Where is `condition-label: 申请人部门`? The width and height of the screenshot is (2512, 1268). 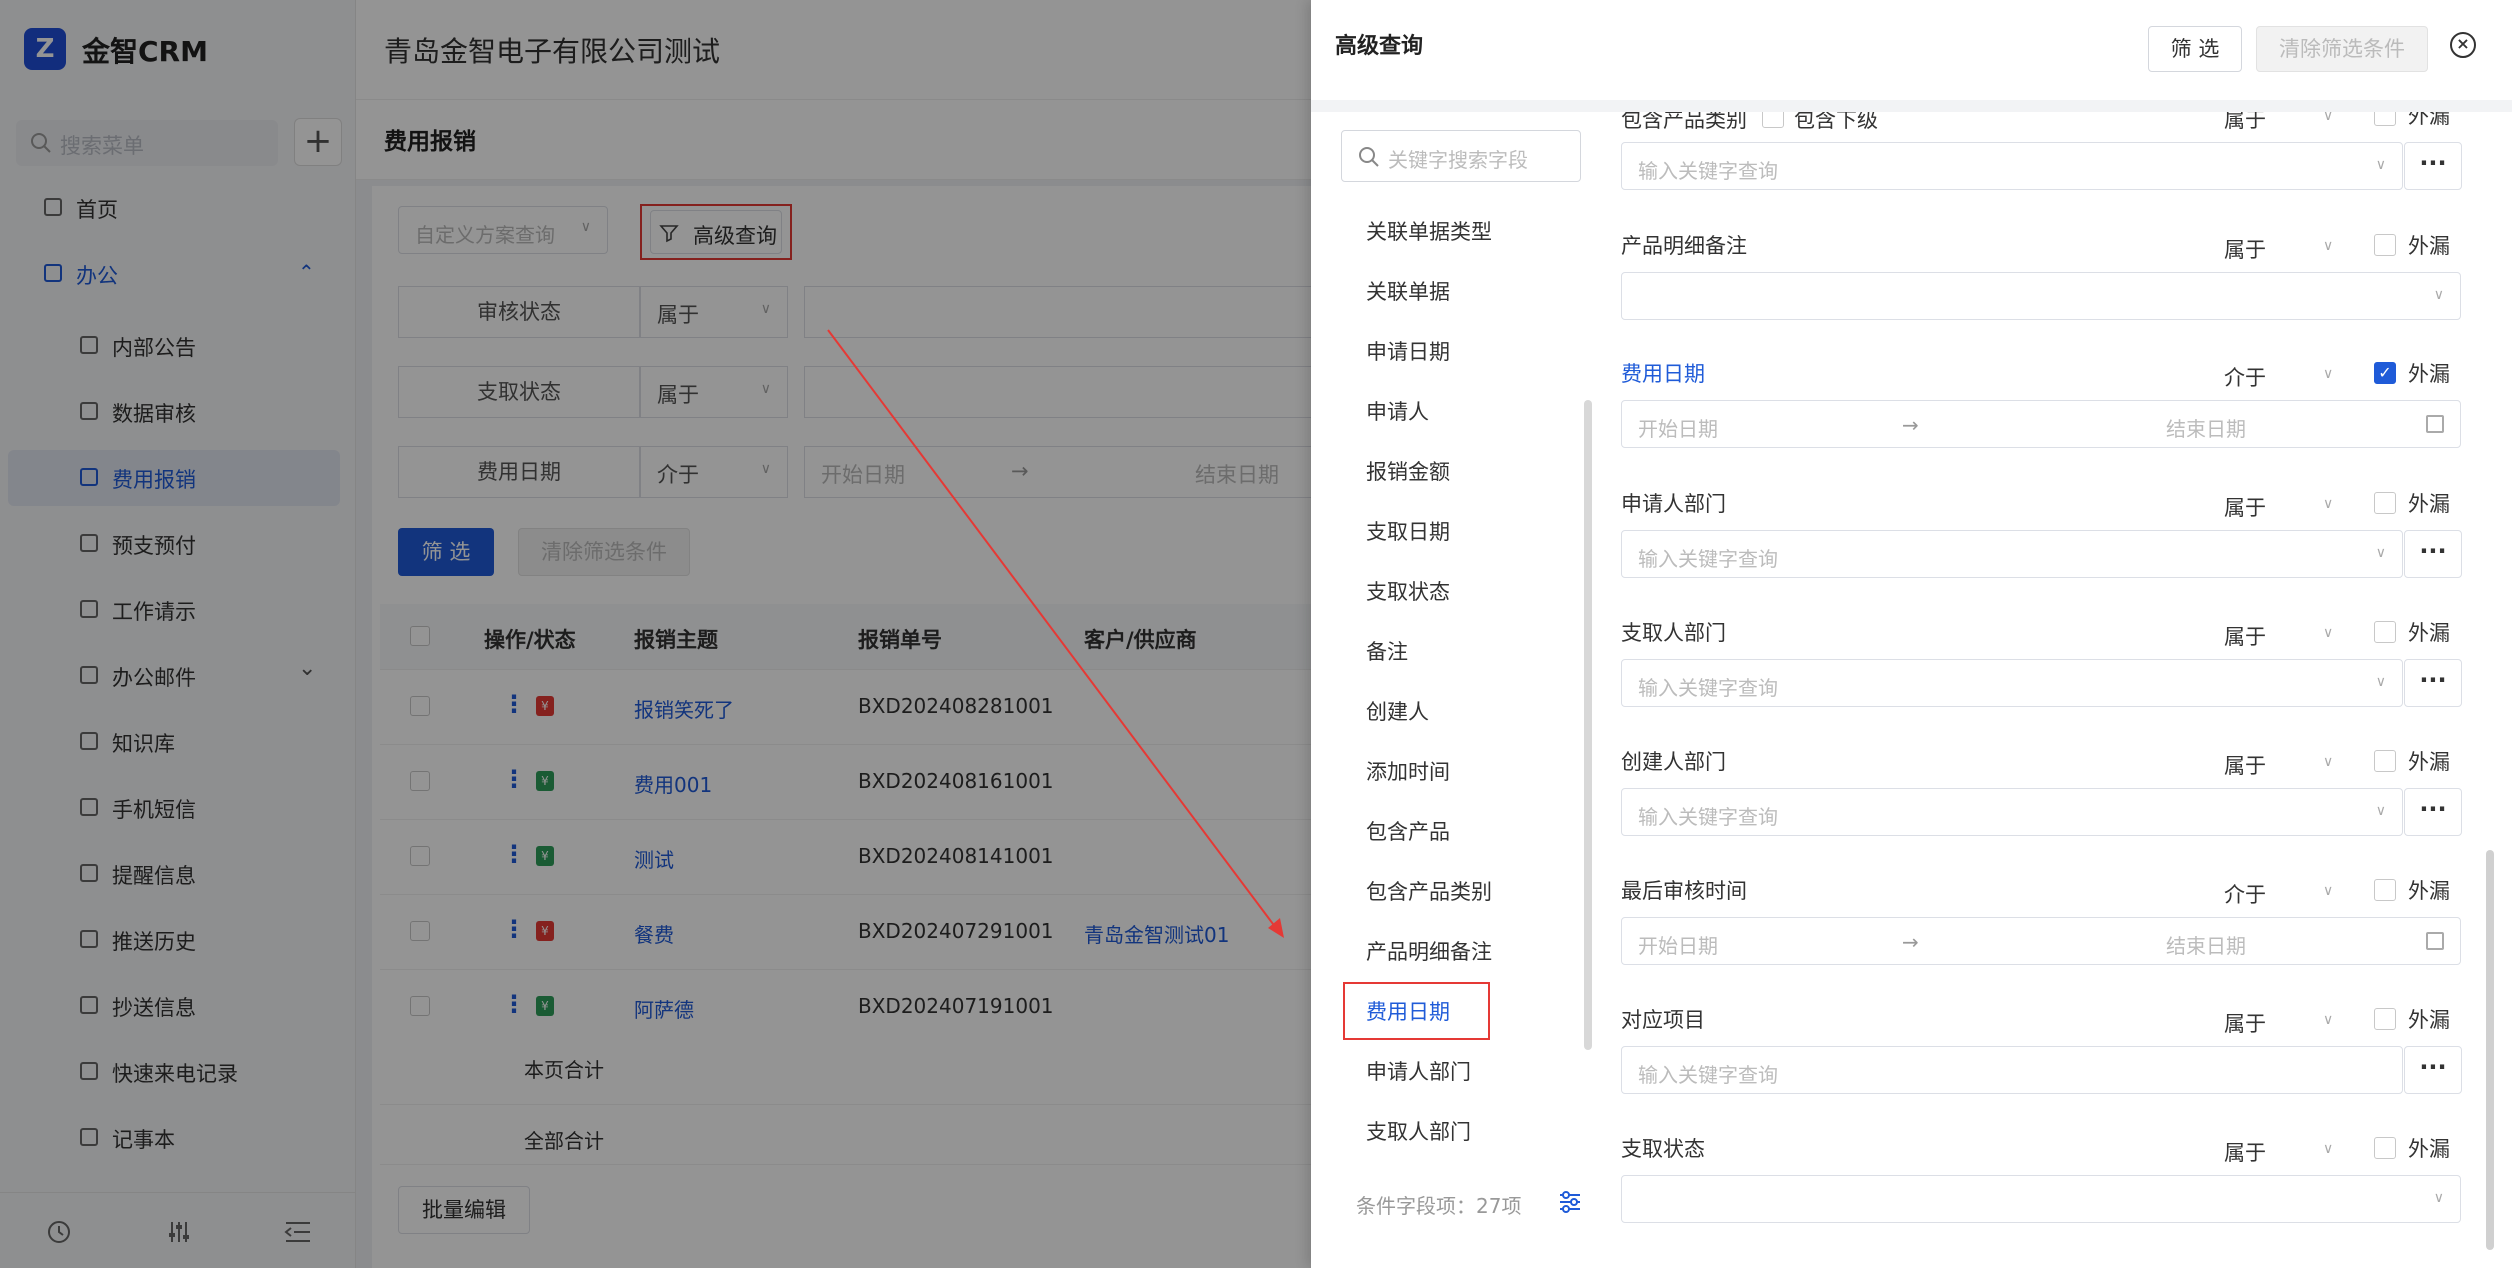
condition-label: 申请人部门 is located at coordinates (1673, 504).